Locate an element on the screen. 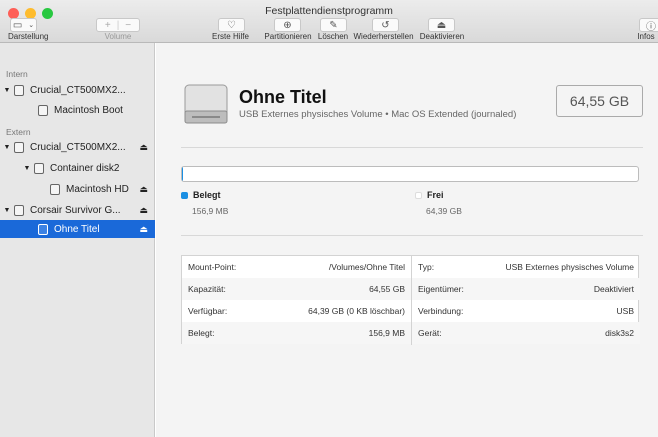  sidebar-item-label: Macintosh HD is located at coordinates (97, 189).